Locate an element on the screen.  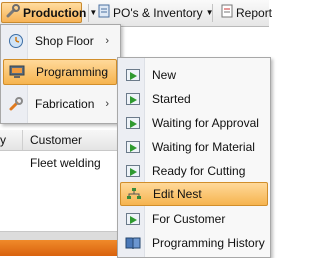
main-toolbar: Production ▼ PO's & Inventory ▼ Report is located at coordinates (136, 13).